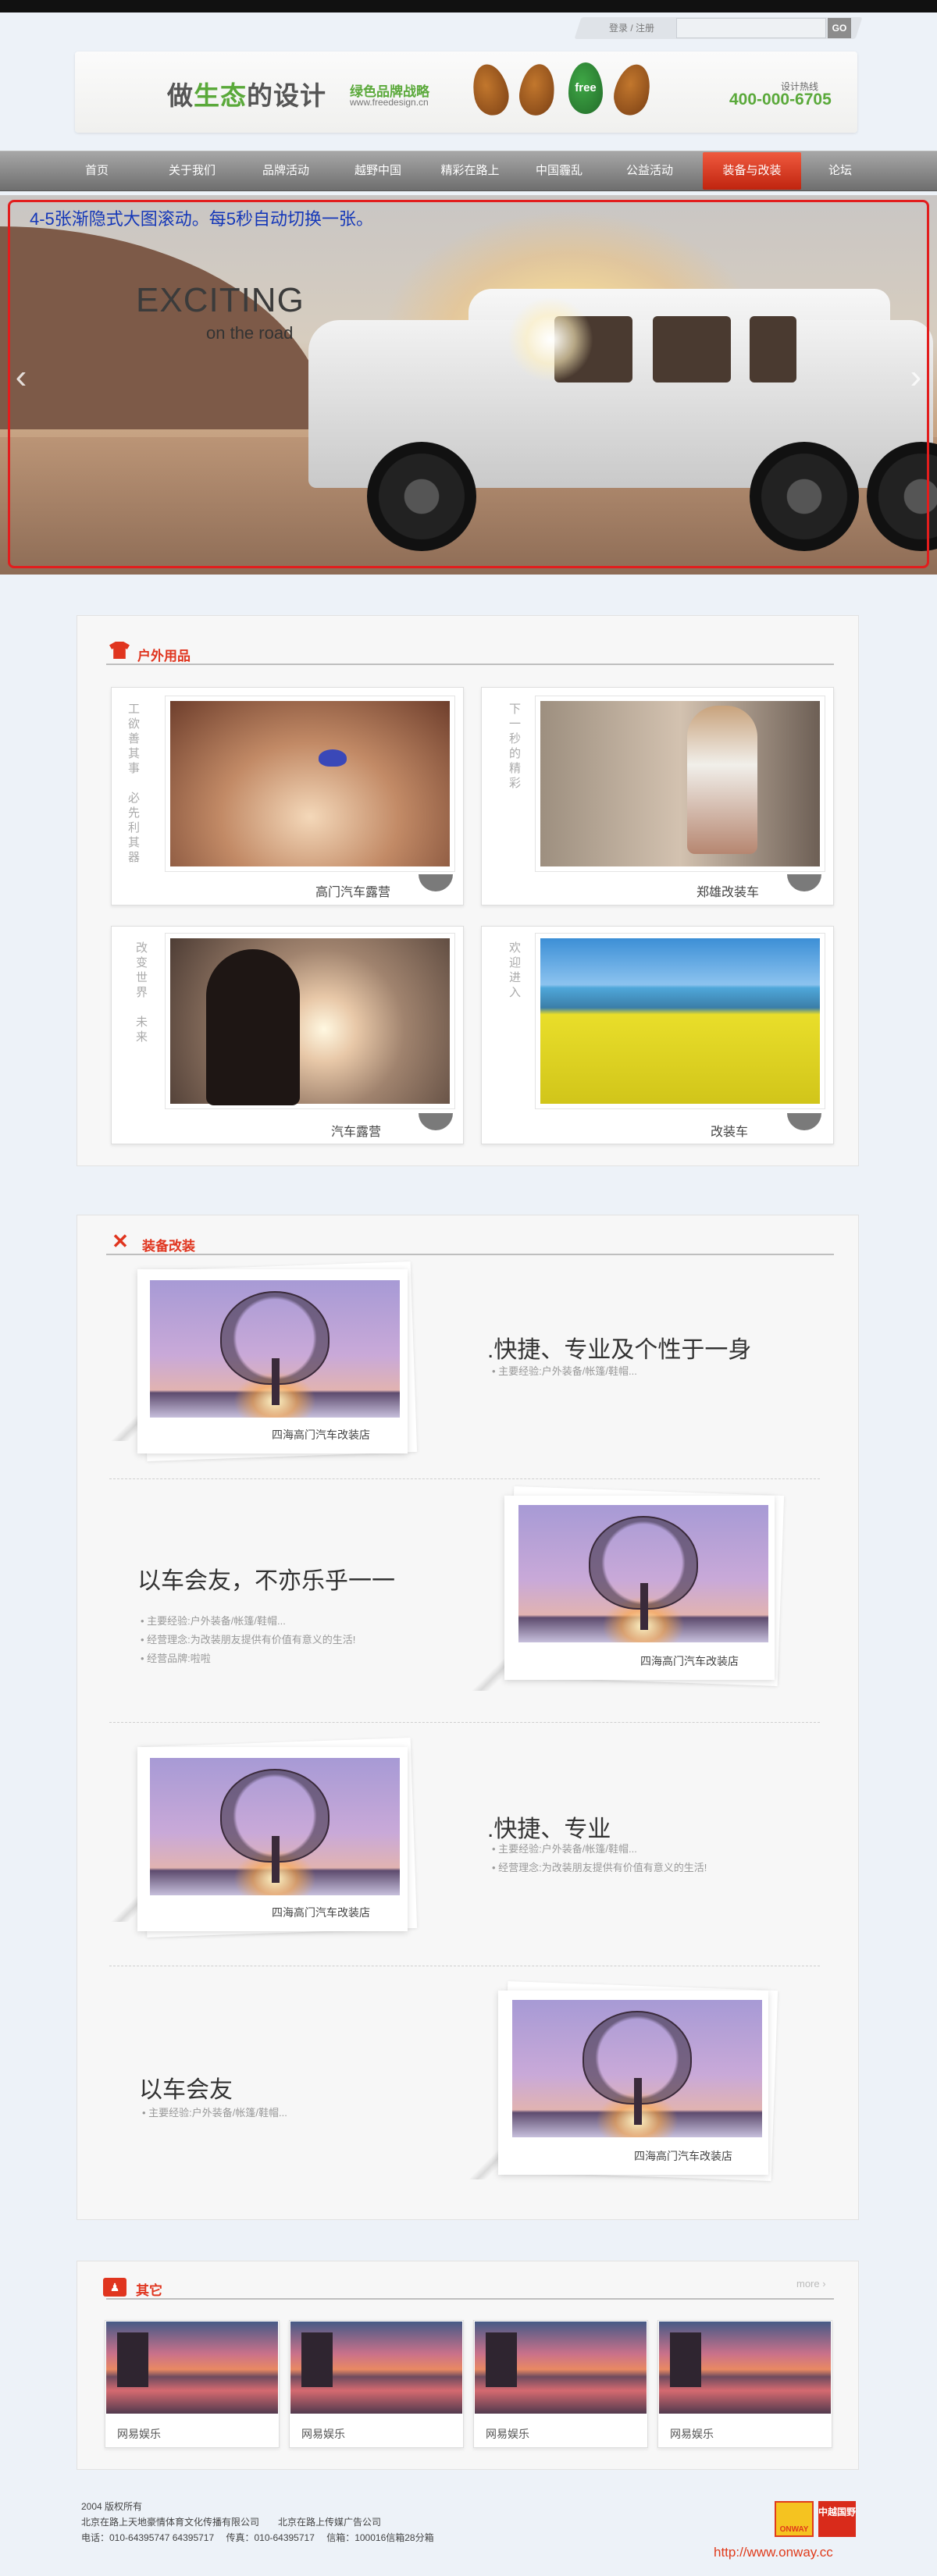 Image resolution: width=937 pixels, height=2576 pixels. Describe the element at coordinates (631, 27) in the screenshot. I see `login-register-link: 登录 / 注册` at that location.